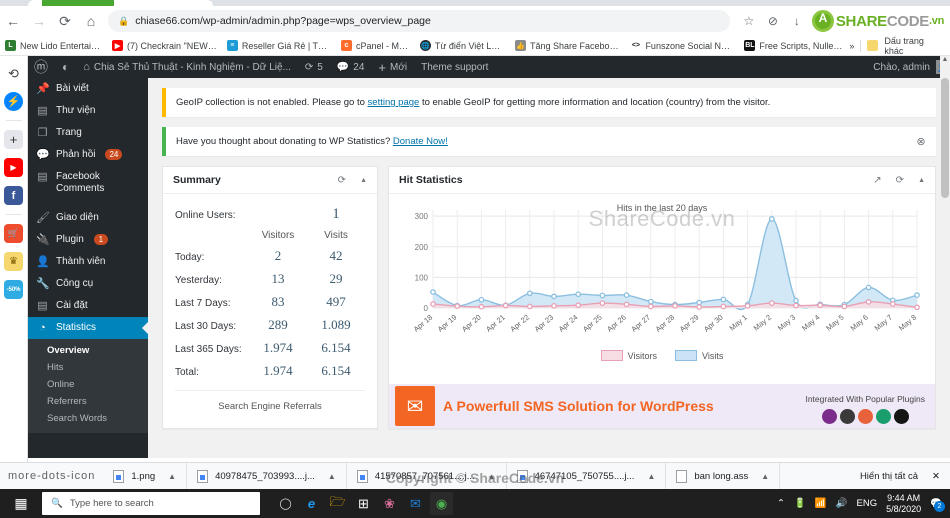  What do you see at coordinates (936, 476) in the screenshot?
I see `close-icon: ✕` at bounding box center [936, 476].